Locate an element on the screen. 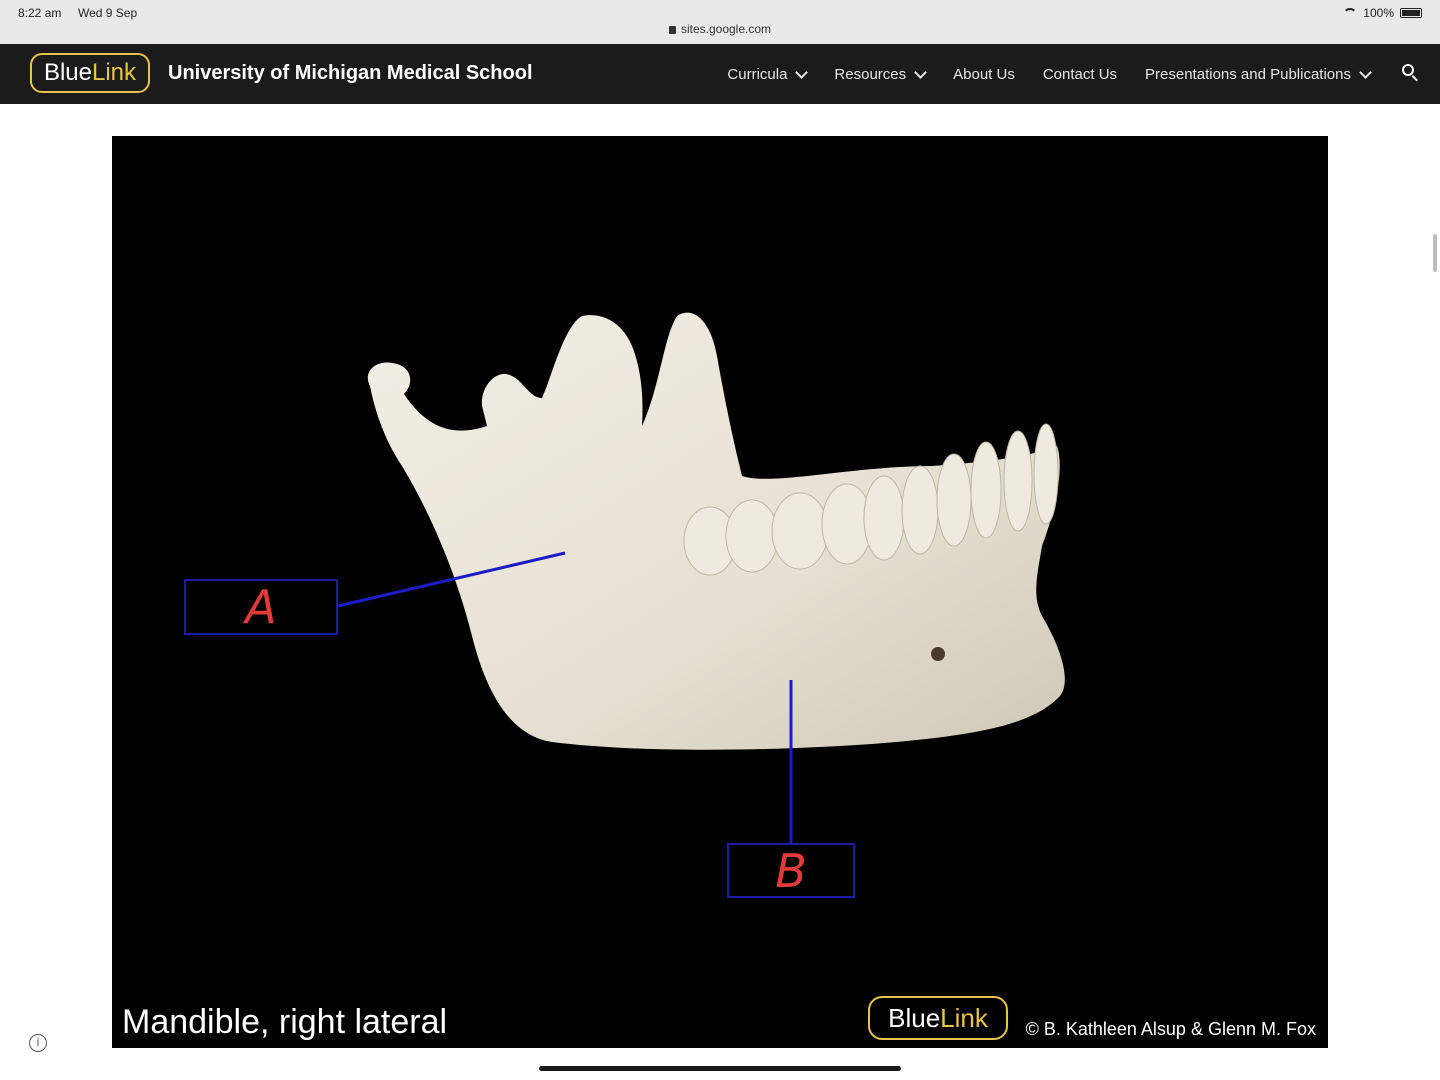 The image size is (1440, 1080). site-name: University of Michigan Medical School is located at coordinates (350, 73).